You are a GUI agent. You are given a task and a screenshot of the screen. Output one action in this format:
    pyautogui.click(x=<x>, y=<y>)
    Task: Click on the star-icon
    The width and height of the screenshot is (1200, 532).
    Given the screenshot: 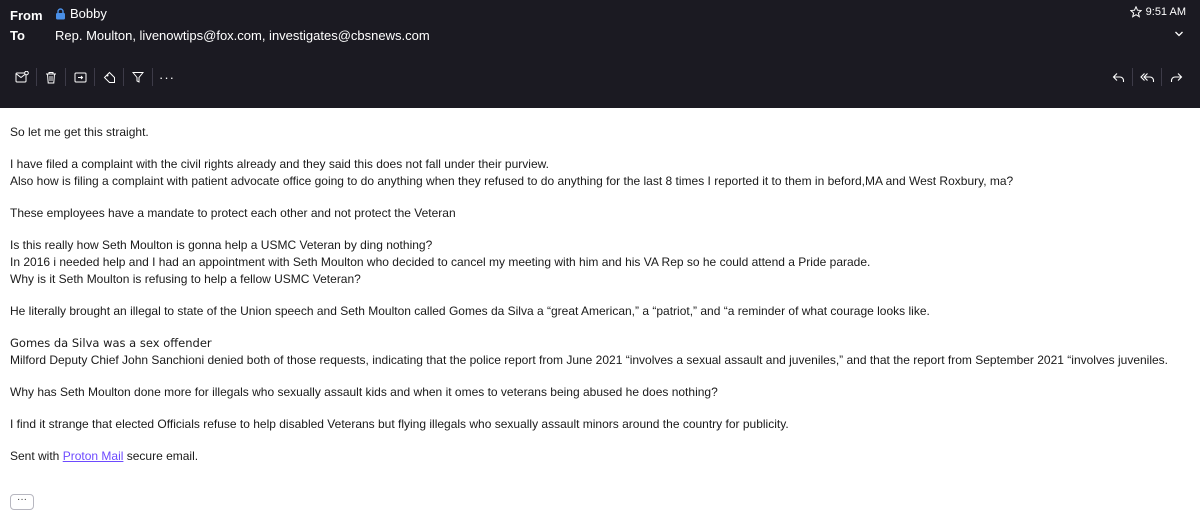 What is the action you would take?
    pyautogui.click(x=1135, y=12)
    